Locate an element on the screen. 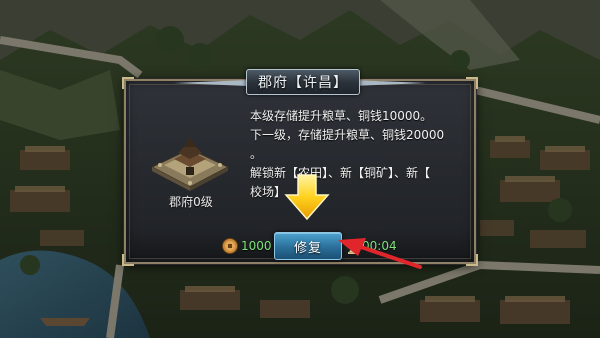 The width and height of the screenshot is (600, 338). dialog-title: 郡府【许昌】 is located at coordinates (303, 83).